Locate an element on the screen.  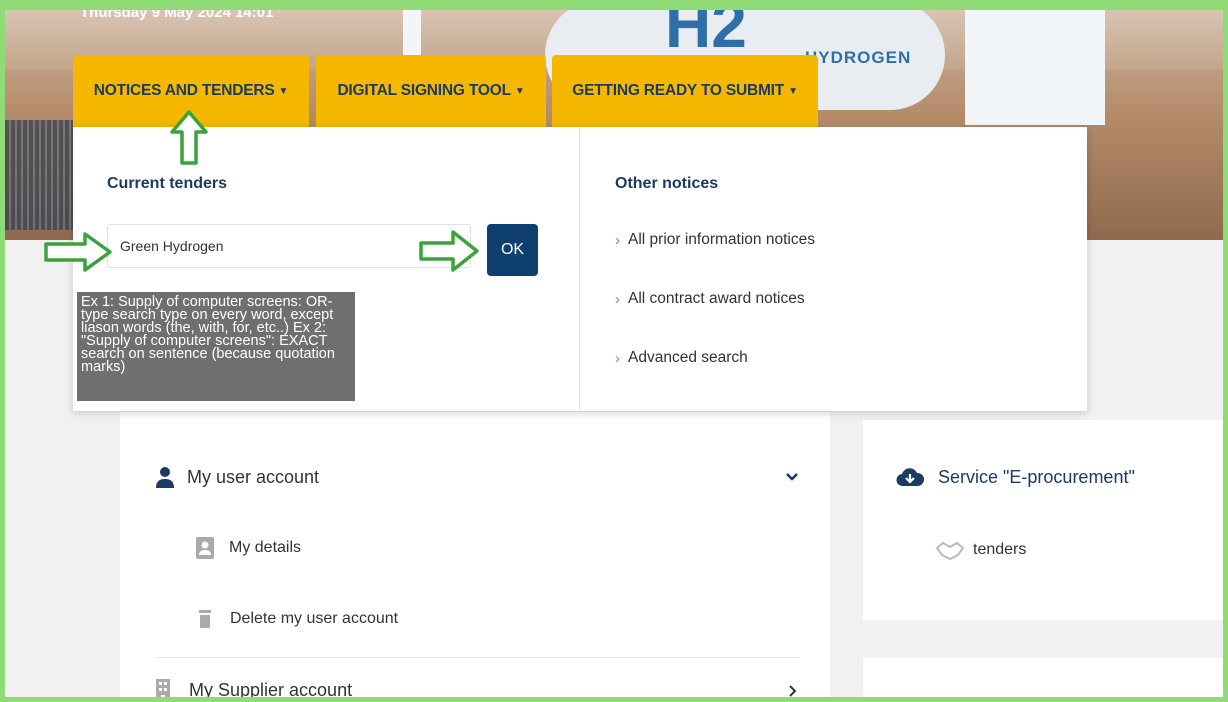
tab-getting-ready-to-submit: GETTING READY TO SUBMIT ▼ is located at coordinates (685, 91).